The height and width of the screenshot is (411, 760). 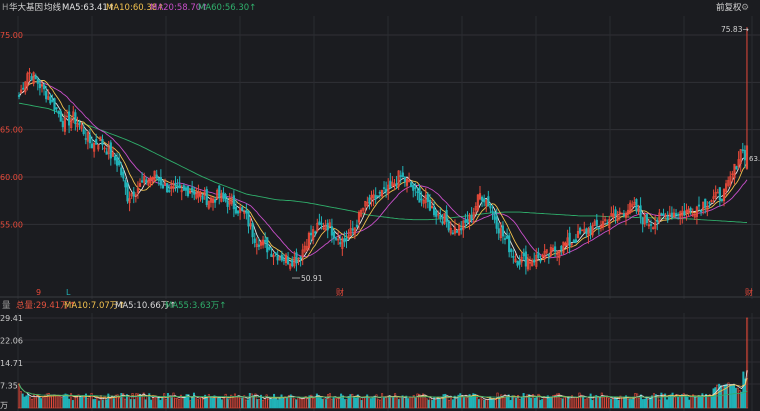 What do you see at coordinates (11, 224) in the screenshot?
I see `price-tick-label: 55.00` at bounding box center [11, 224].